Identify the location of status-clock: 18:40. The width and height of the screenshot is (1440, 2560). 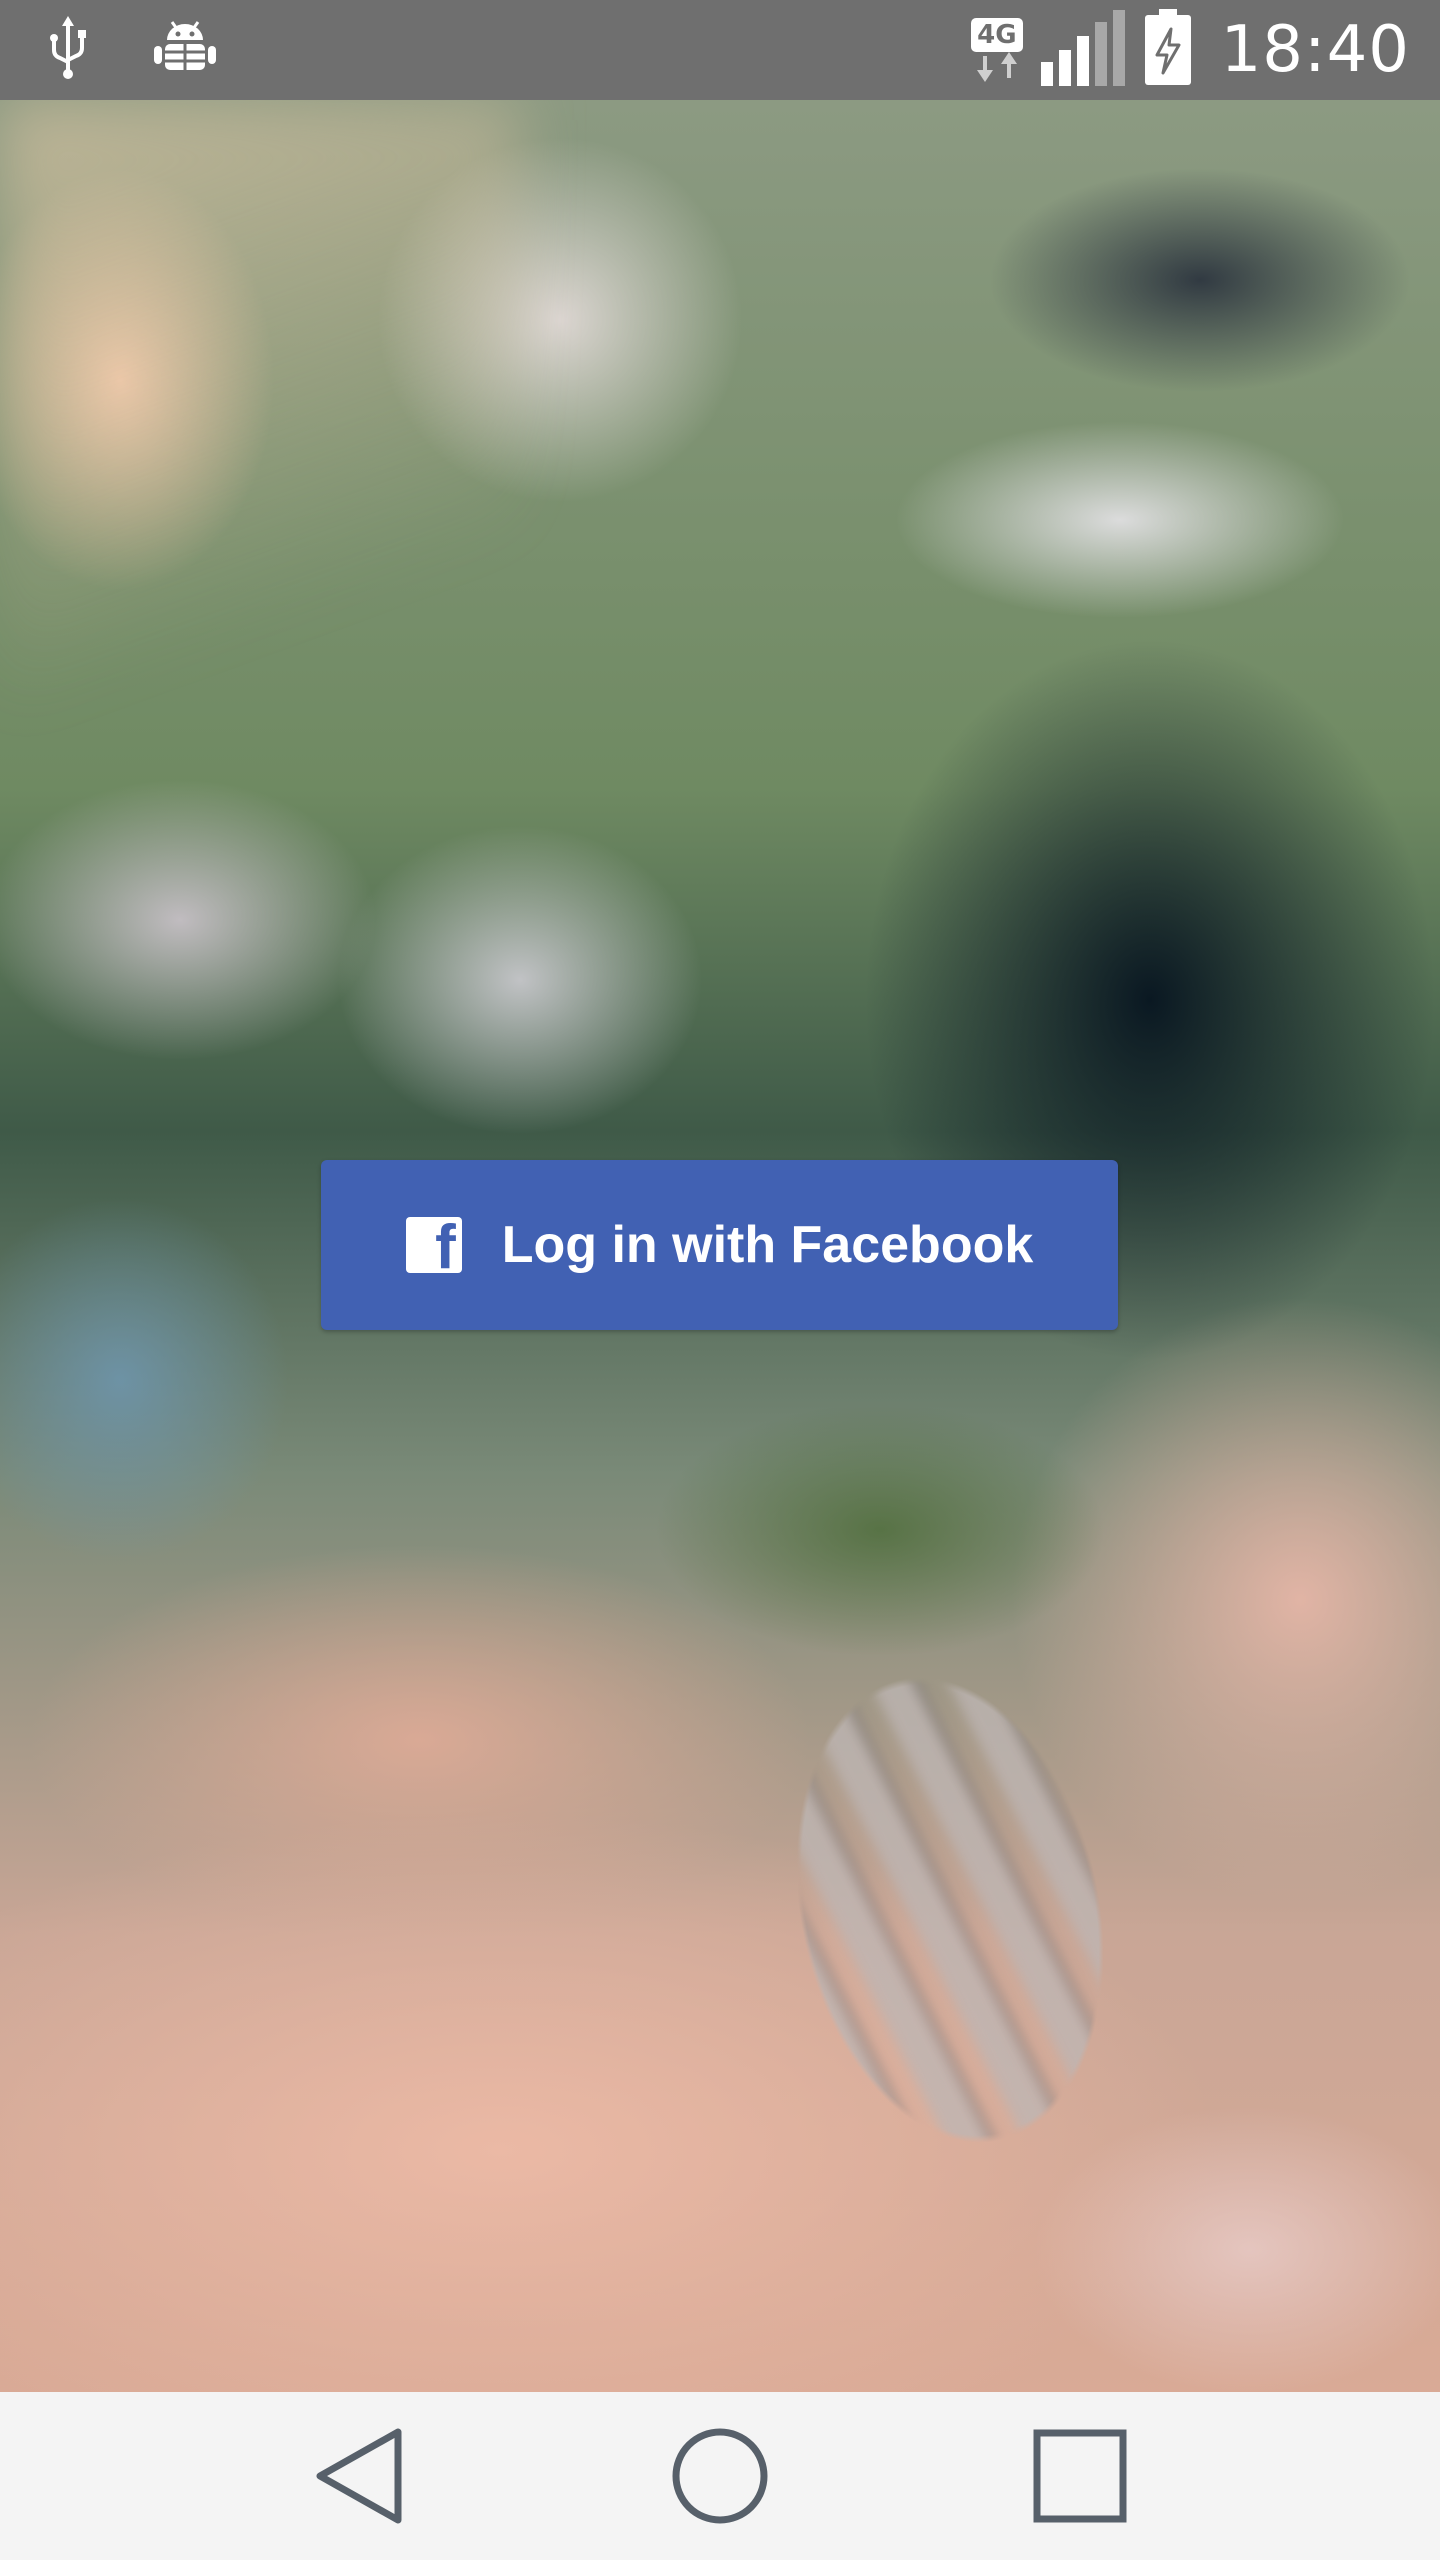
(1315, 50).